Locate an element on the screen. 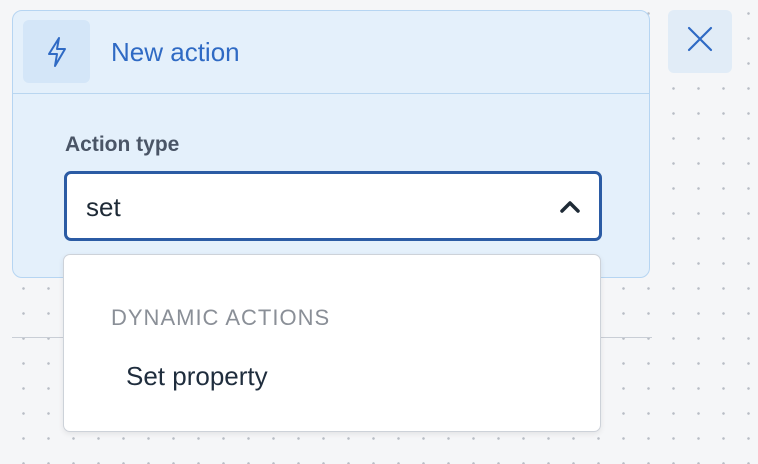  panel-title: New action is located at coordinates (175, 52).